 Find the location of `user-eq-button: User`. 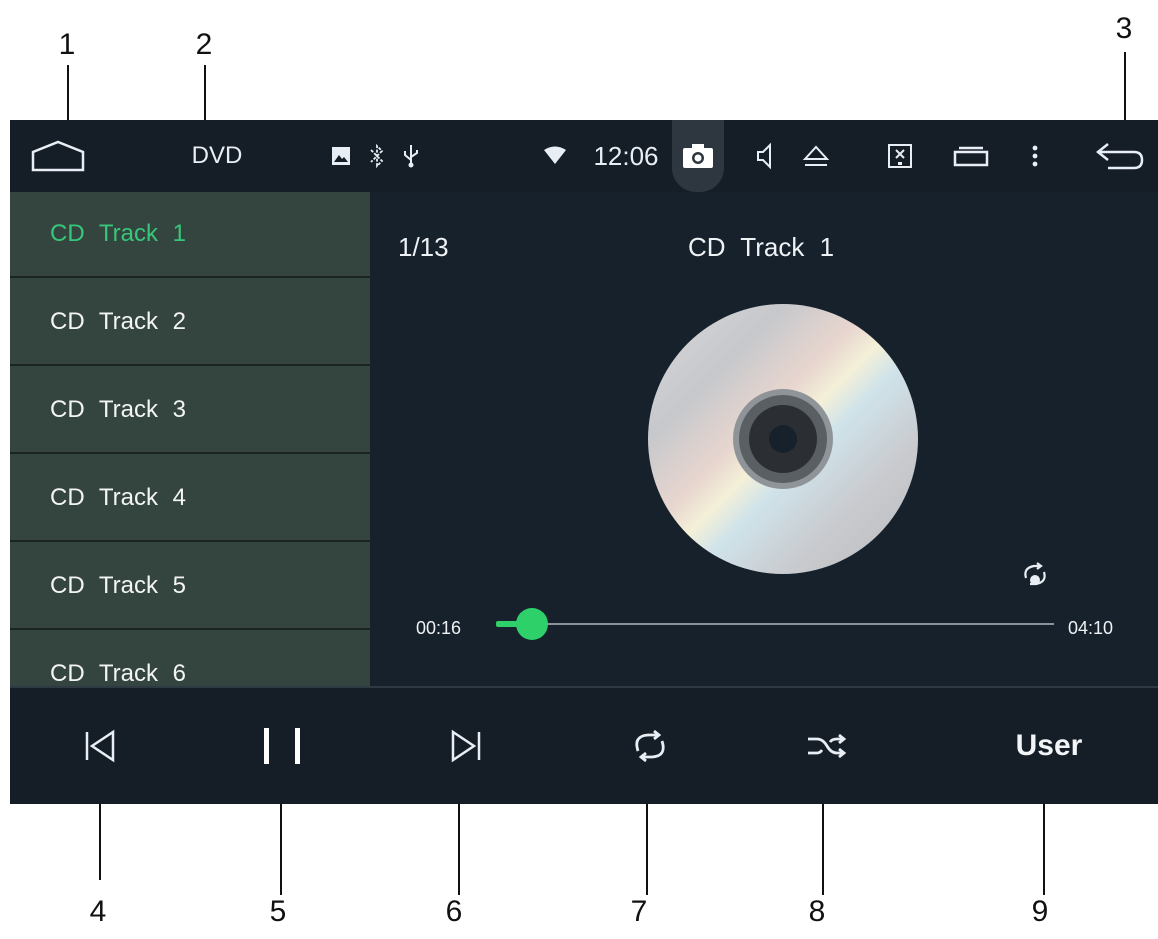

user-eq-button: User is located at coordinates (1049, 746).